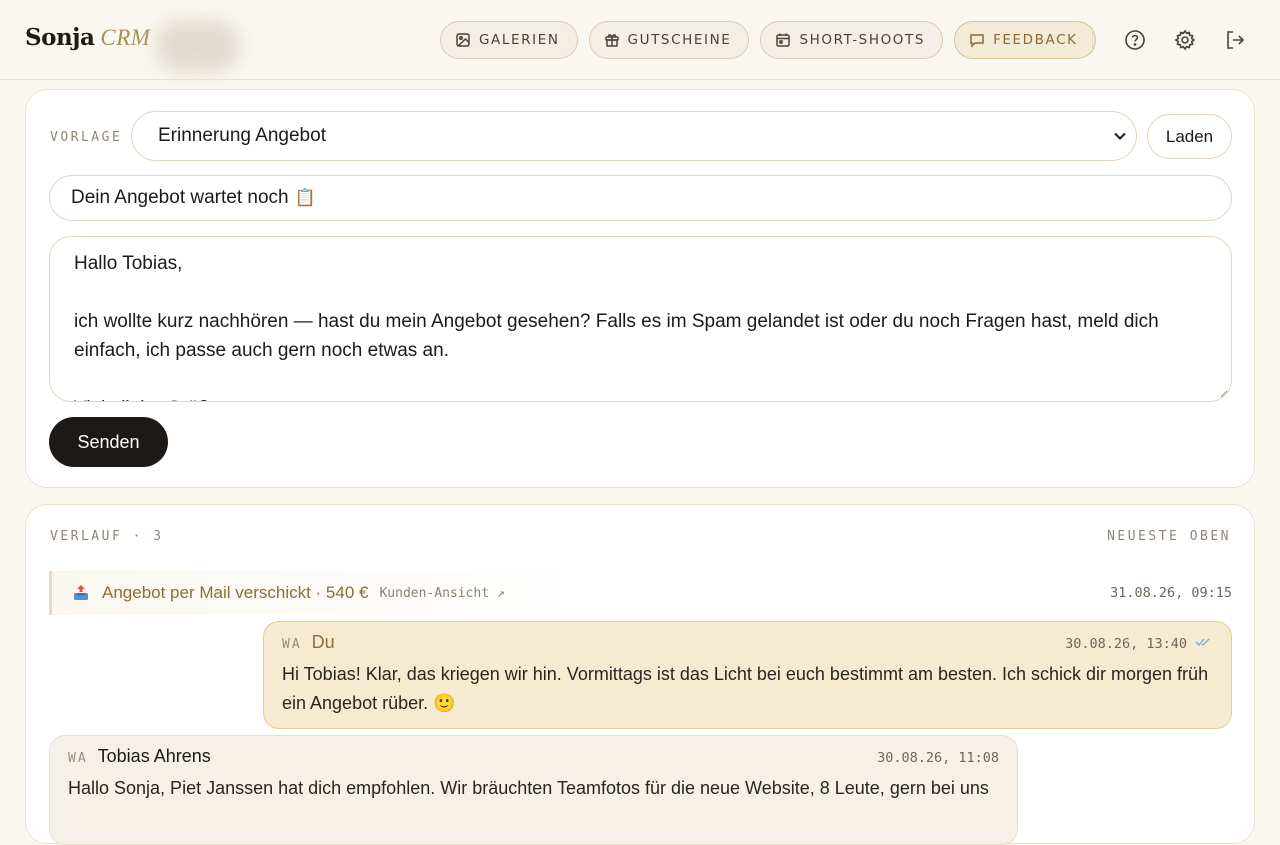 Image resolution: width=1280 pixels, height=845 pixels. I want to click on history-label: VERLAUF · 3, so click(107, 536).